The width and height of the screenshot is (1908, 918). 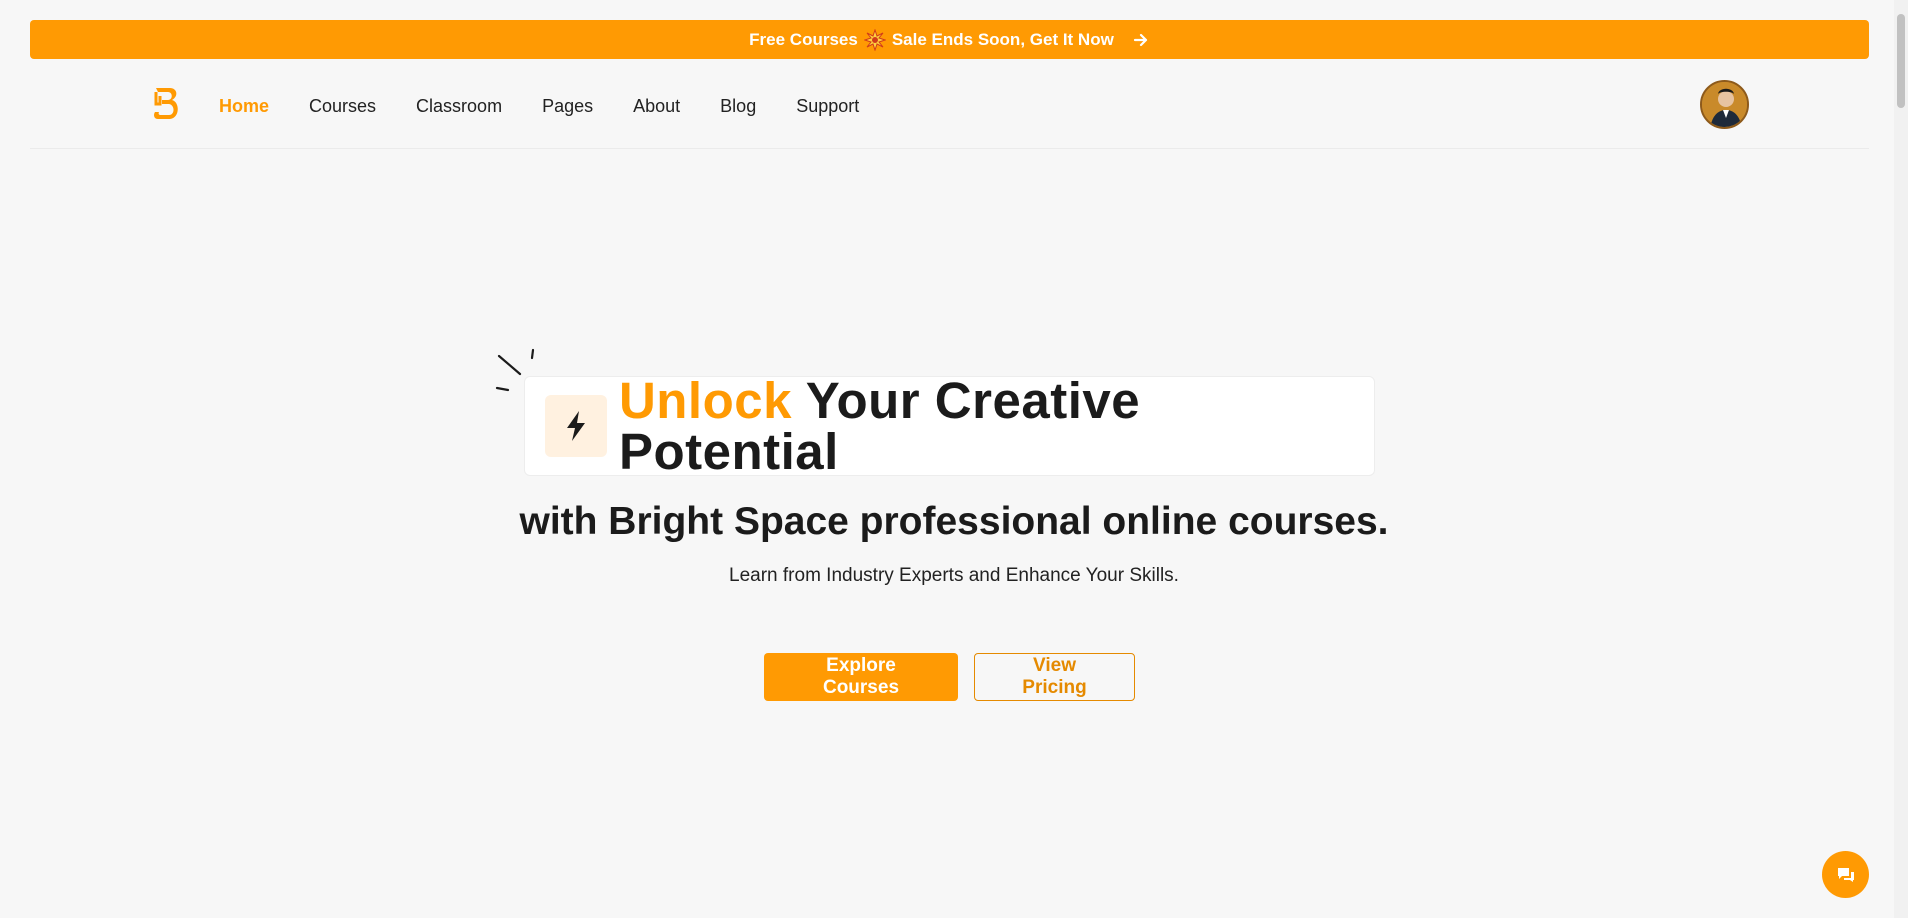 I want to click on nav-item-classroom: Classroom, so click(x=459, y=106).